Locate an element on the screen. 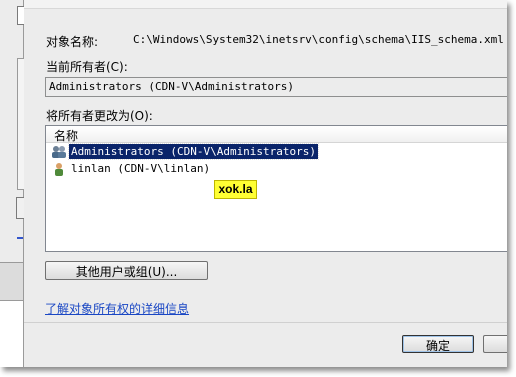  user-icon is located at coordinates (59, 169).